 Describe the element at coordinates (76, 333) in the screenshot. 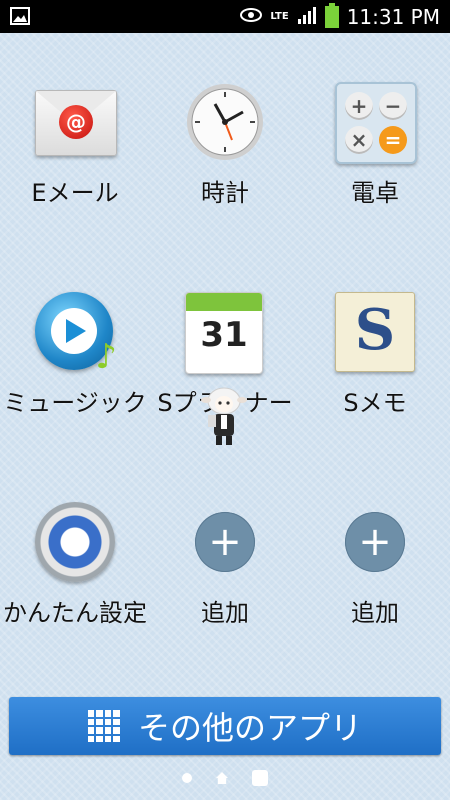

I see `music-icon: ♪` at that location.